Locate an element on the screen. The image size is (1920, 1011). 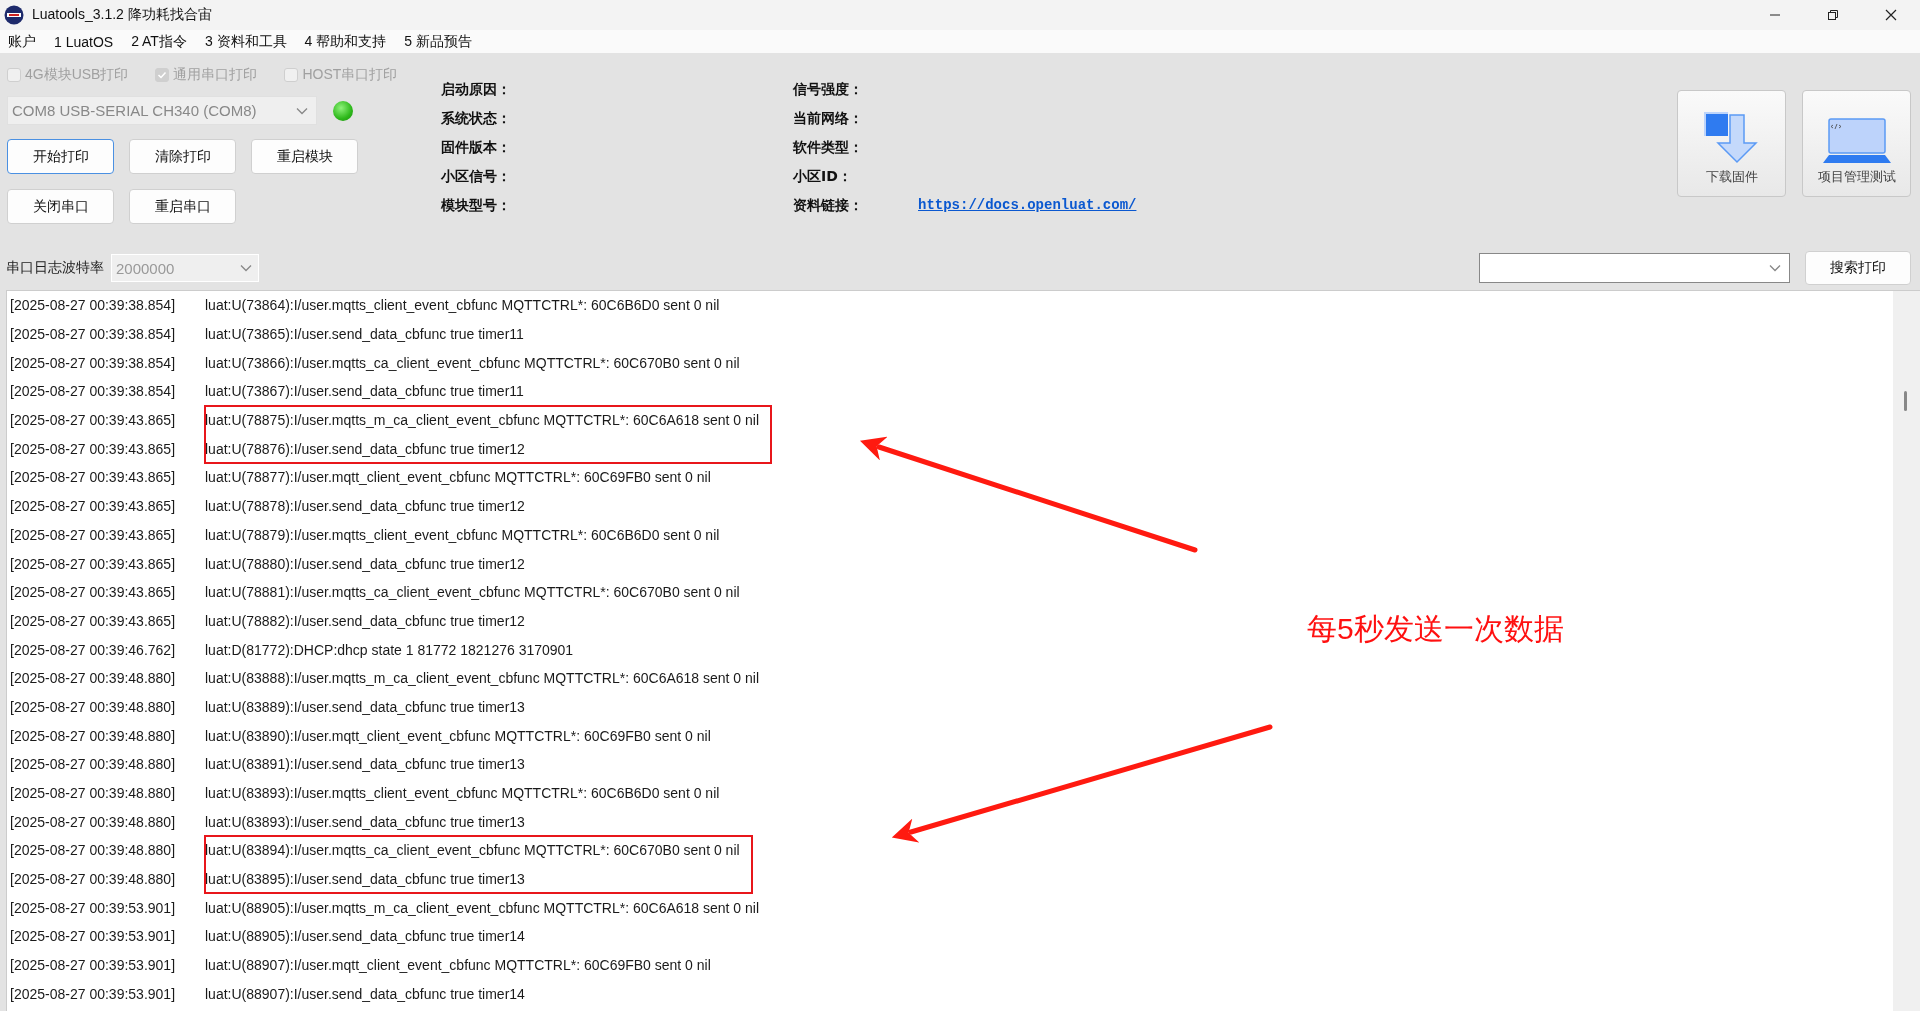
log-message: luat:U(83893):I/user.send_data_cbfunc true timer13 is located at coordinates (365, 821).